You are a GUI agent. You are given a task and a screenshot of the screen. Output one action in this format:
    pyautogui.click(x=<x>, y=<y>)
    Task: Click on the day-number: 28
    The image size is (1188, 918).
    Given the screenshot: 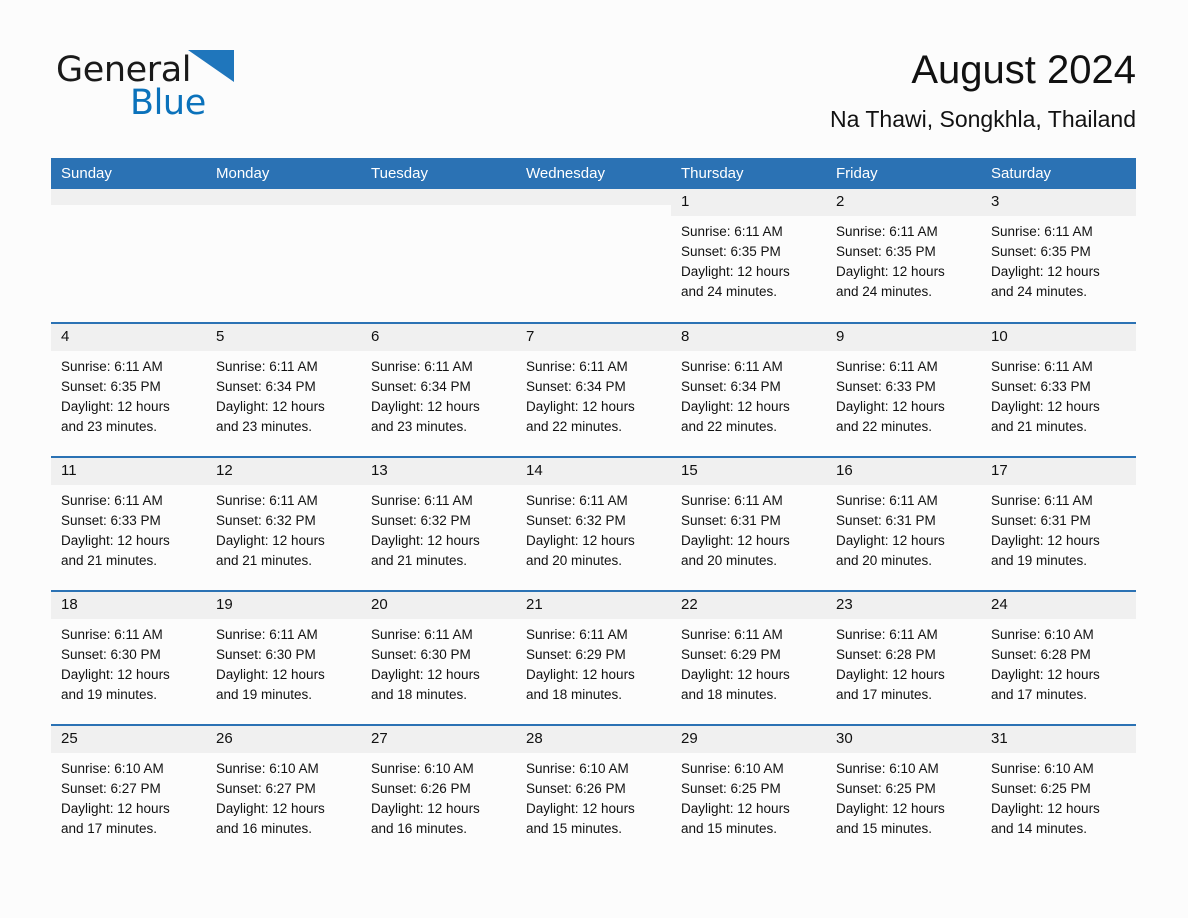 What is the action you would take?
    pyautogui.click(x=593, y=739)
    